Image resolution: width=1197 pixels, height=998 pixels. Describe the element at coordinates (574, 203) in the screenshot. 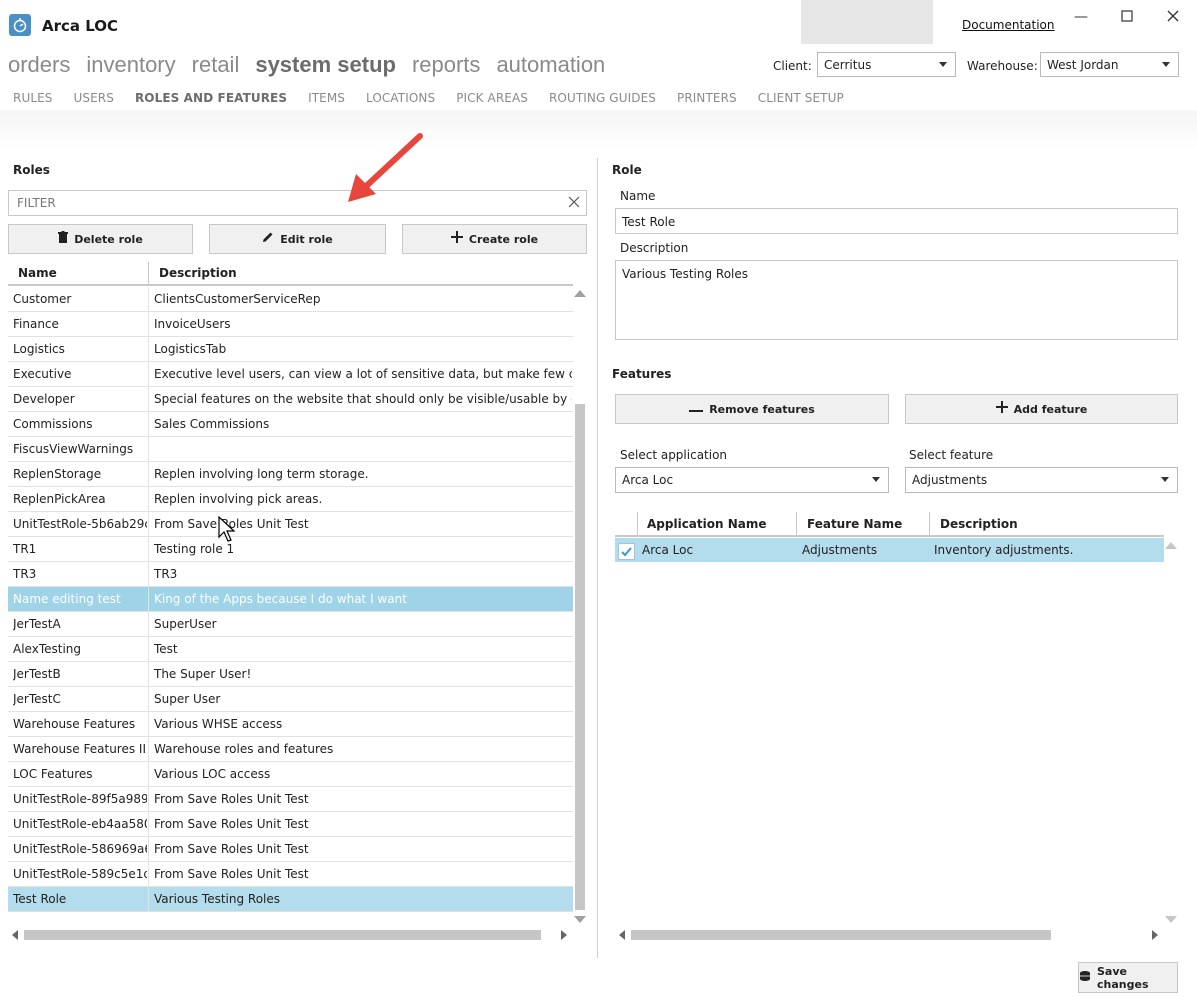

I see `clear-icon` at that location.